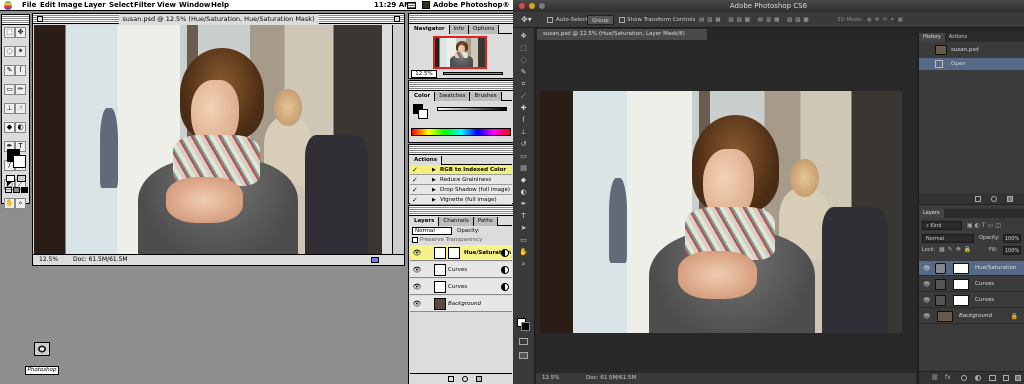  Describe the element at coordinates (20, 108) in the screenshot. I see `smudge-tool-icon: ☝` at that location.